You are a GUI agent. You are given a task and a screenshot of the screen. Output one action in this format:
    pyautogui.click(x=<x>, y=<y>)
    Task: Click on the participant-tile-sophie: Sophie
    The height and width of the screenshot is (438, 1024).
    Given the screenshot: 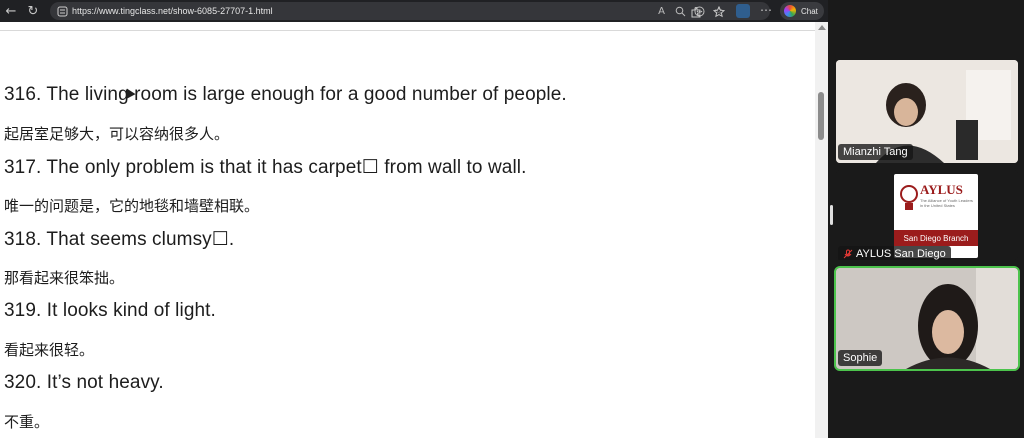 What is the action you would take?
    pyautogui.click(x=927, y=318)
    